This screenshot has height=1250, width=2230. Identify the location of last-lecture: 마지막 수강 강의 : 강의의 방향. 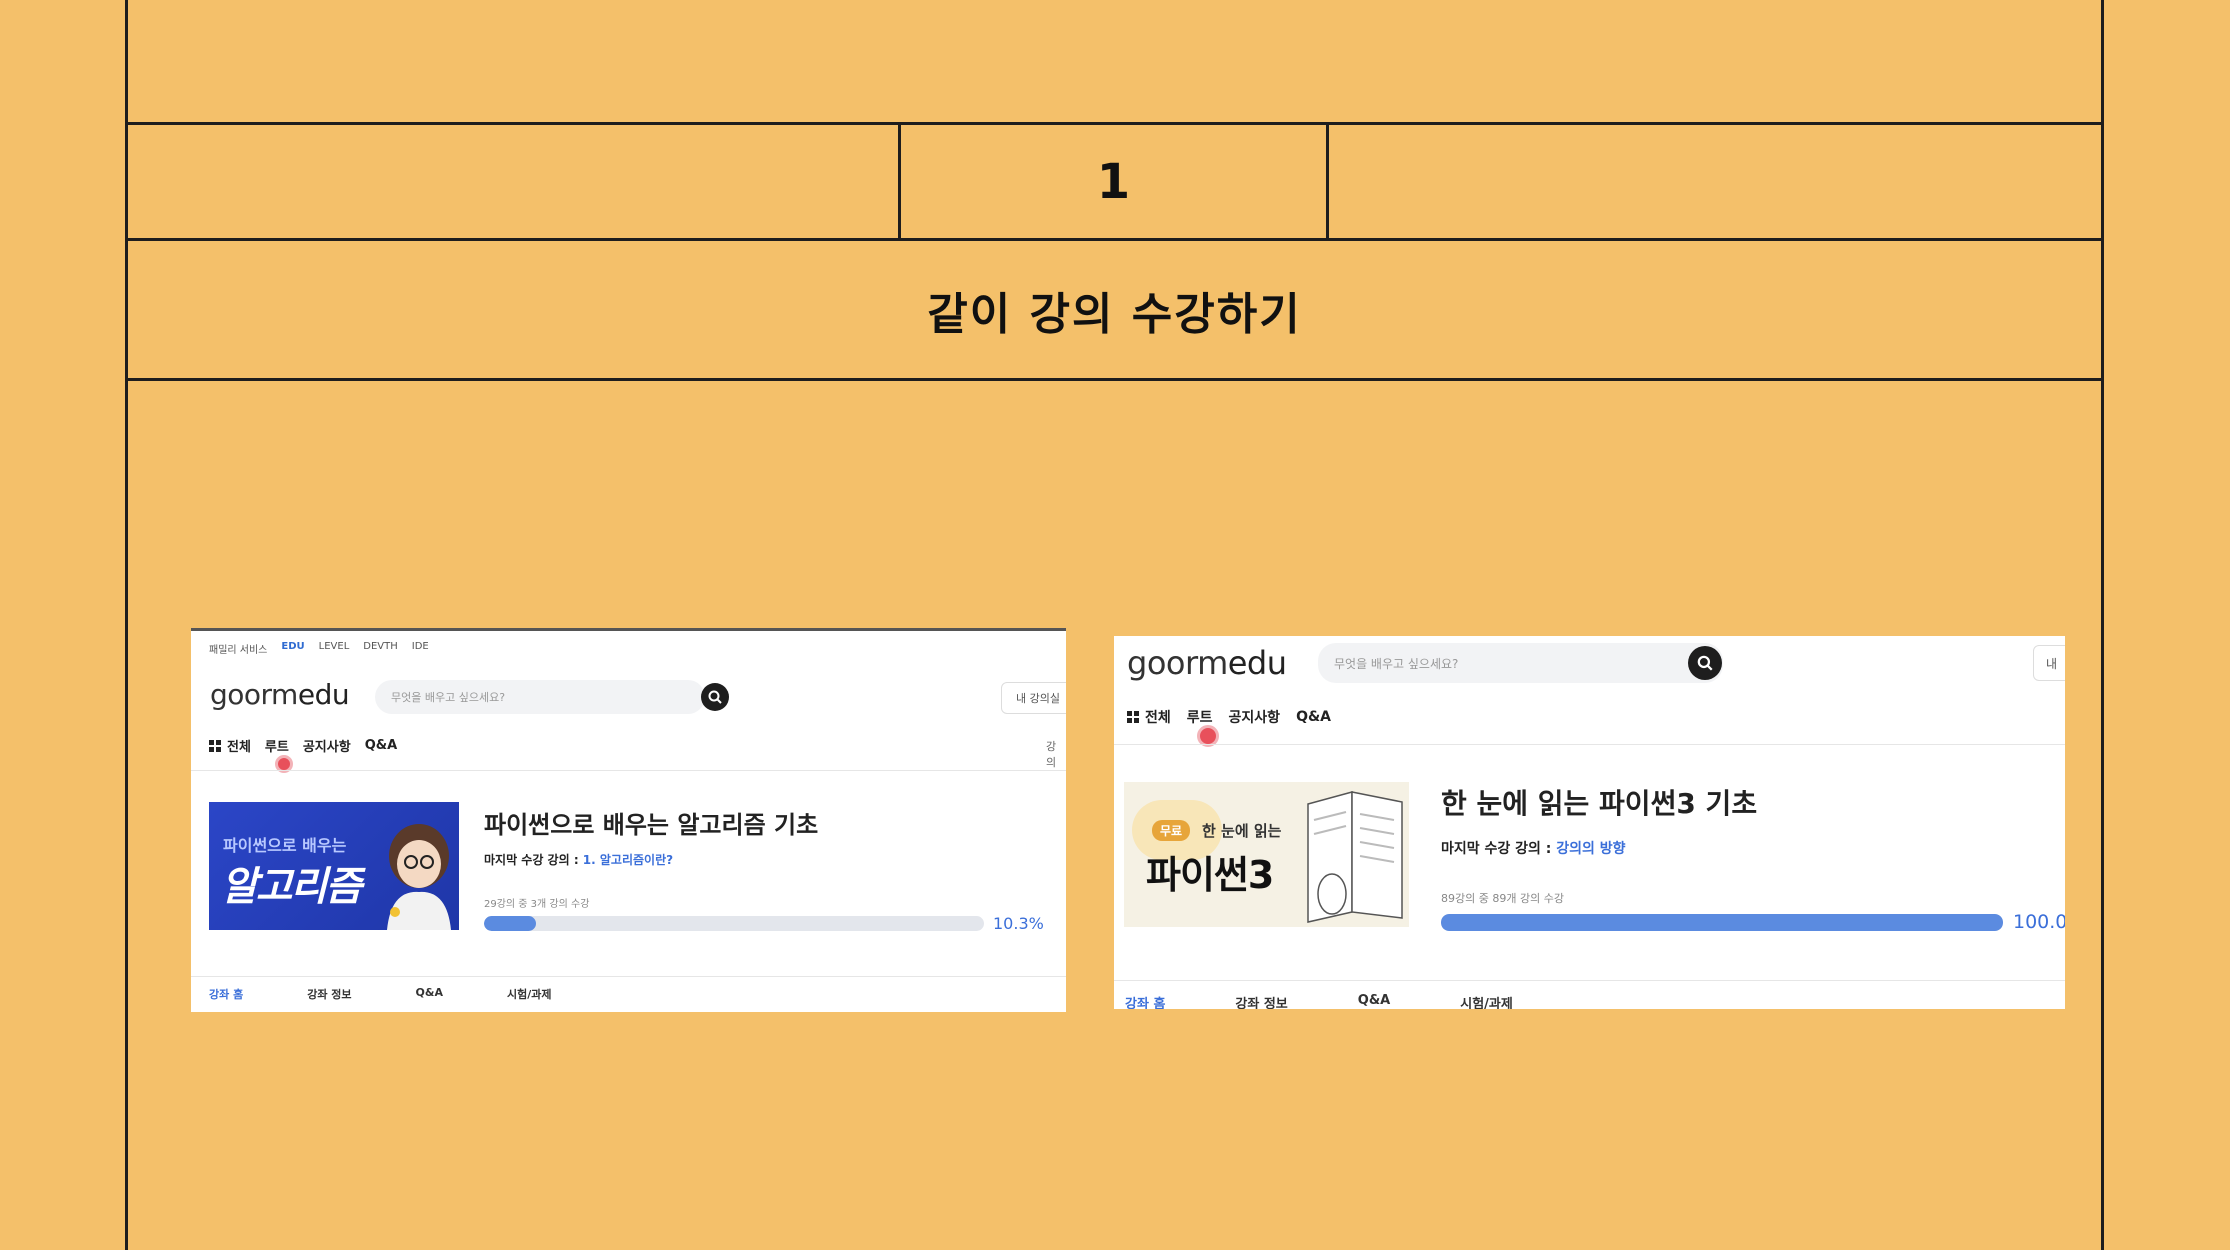
(1533, 848).